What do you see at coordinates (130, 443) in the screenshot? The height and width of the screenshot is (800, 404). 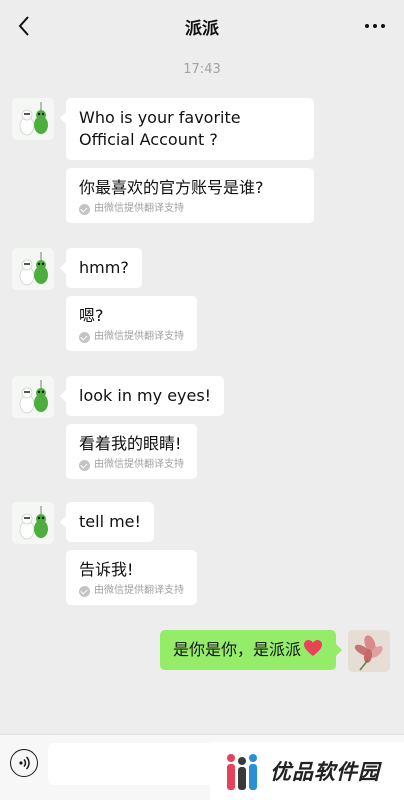 I see `translation-text: 看着我的眼睛!` at bounding box center [130, 443].